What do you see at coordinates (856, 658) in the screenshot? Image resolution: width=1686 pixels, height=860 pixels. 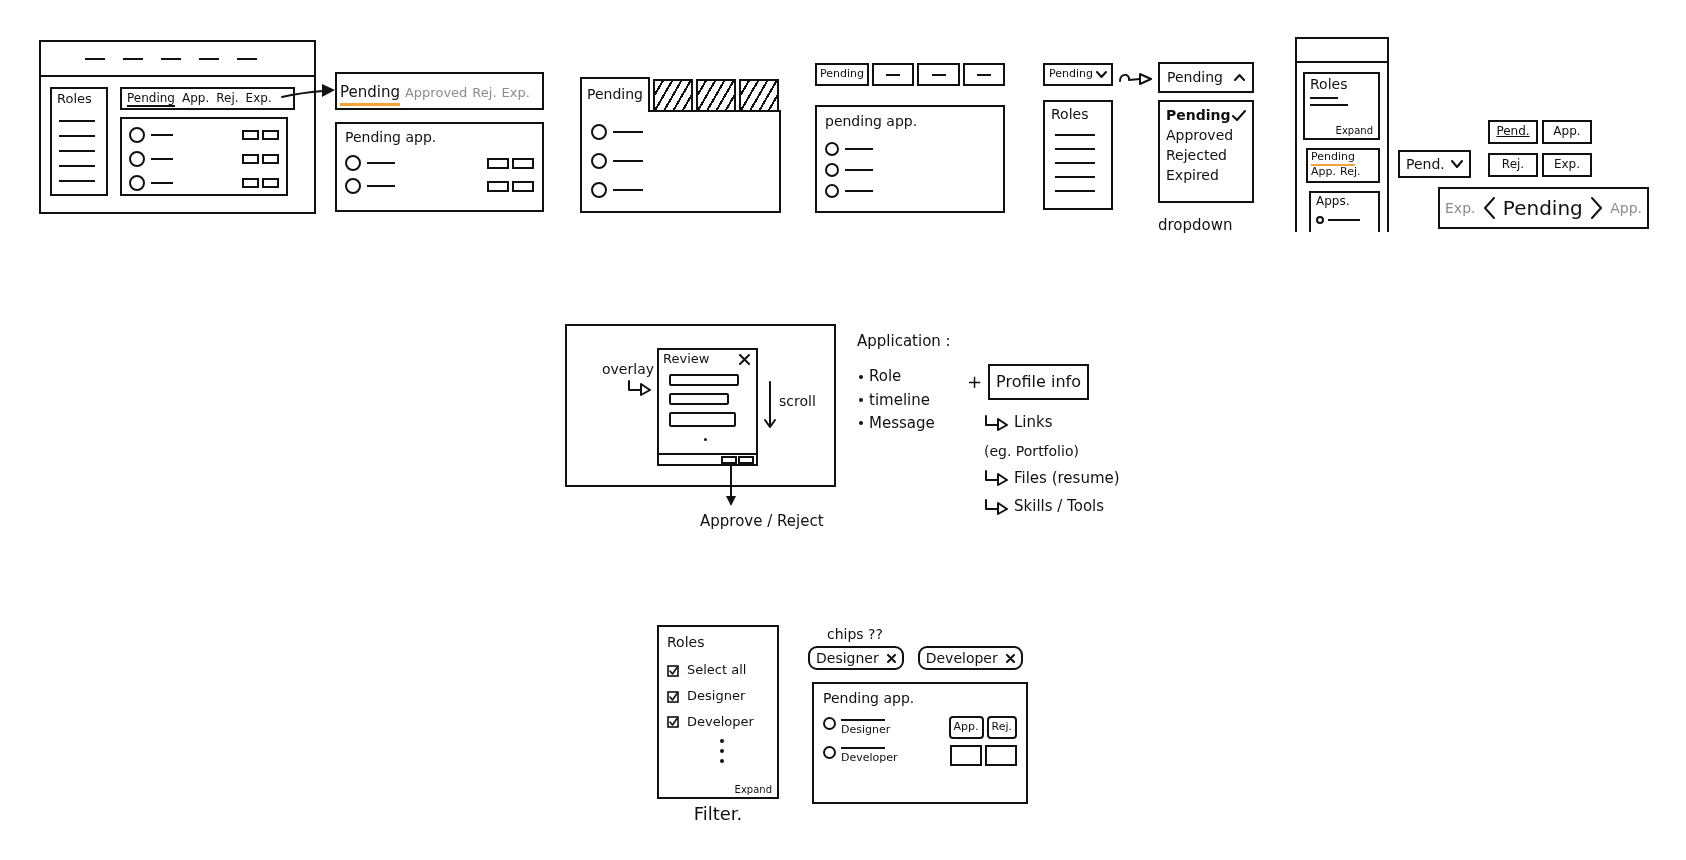 I see `filter-chip: Designer` at bounding box center [856, 658].